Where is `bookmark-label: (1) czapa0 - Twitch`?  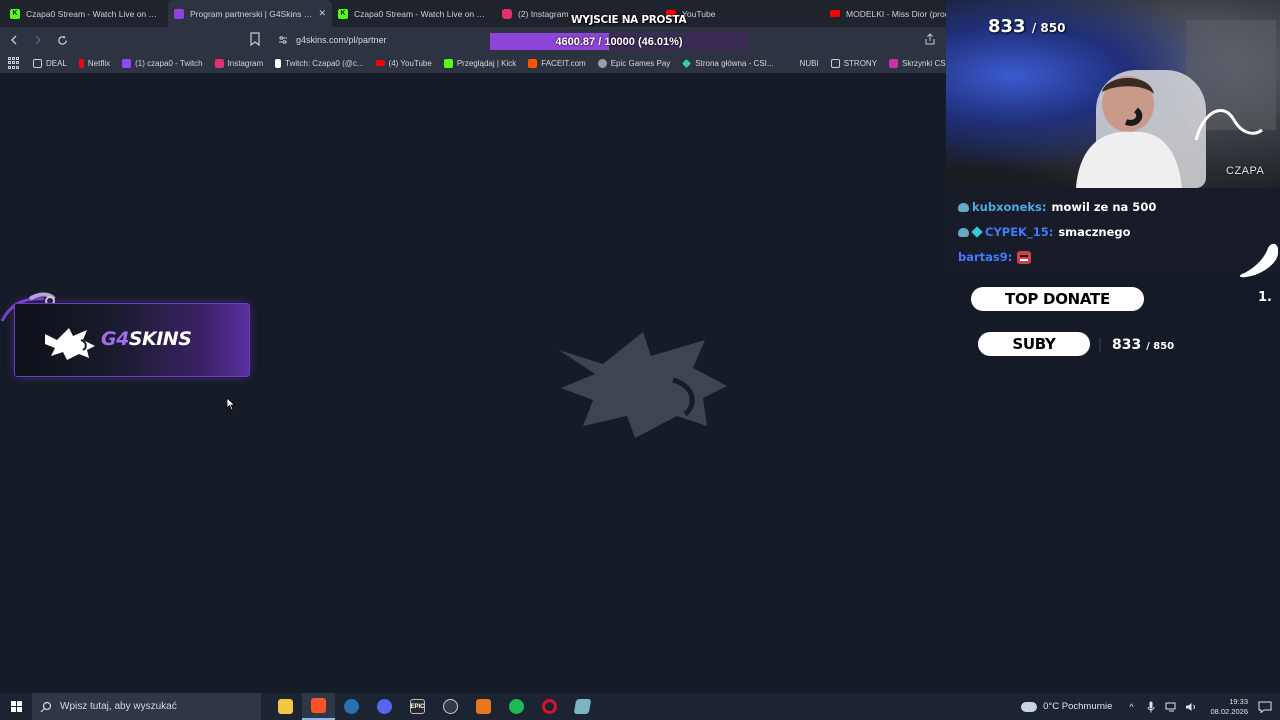
bookmark-label: (1) czapa0 - Twitch is located at coordinates (169, 63).